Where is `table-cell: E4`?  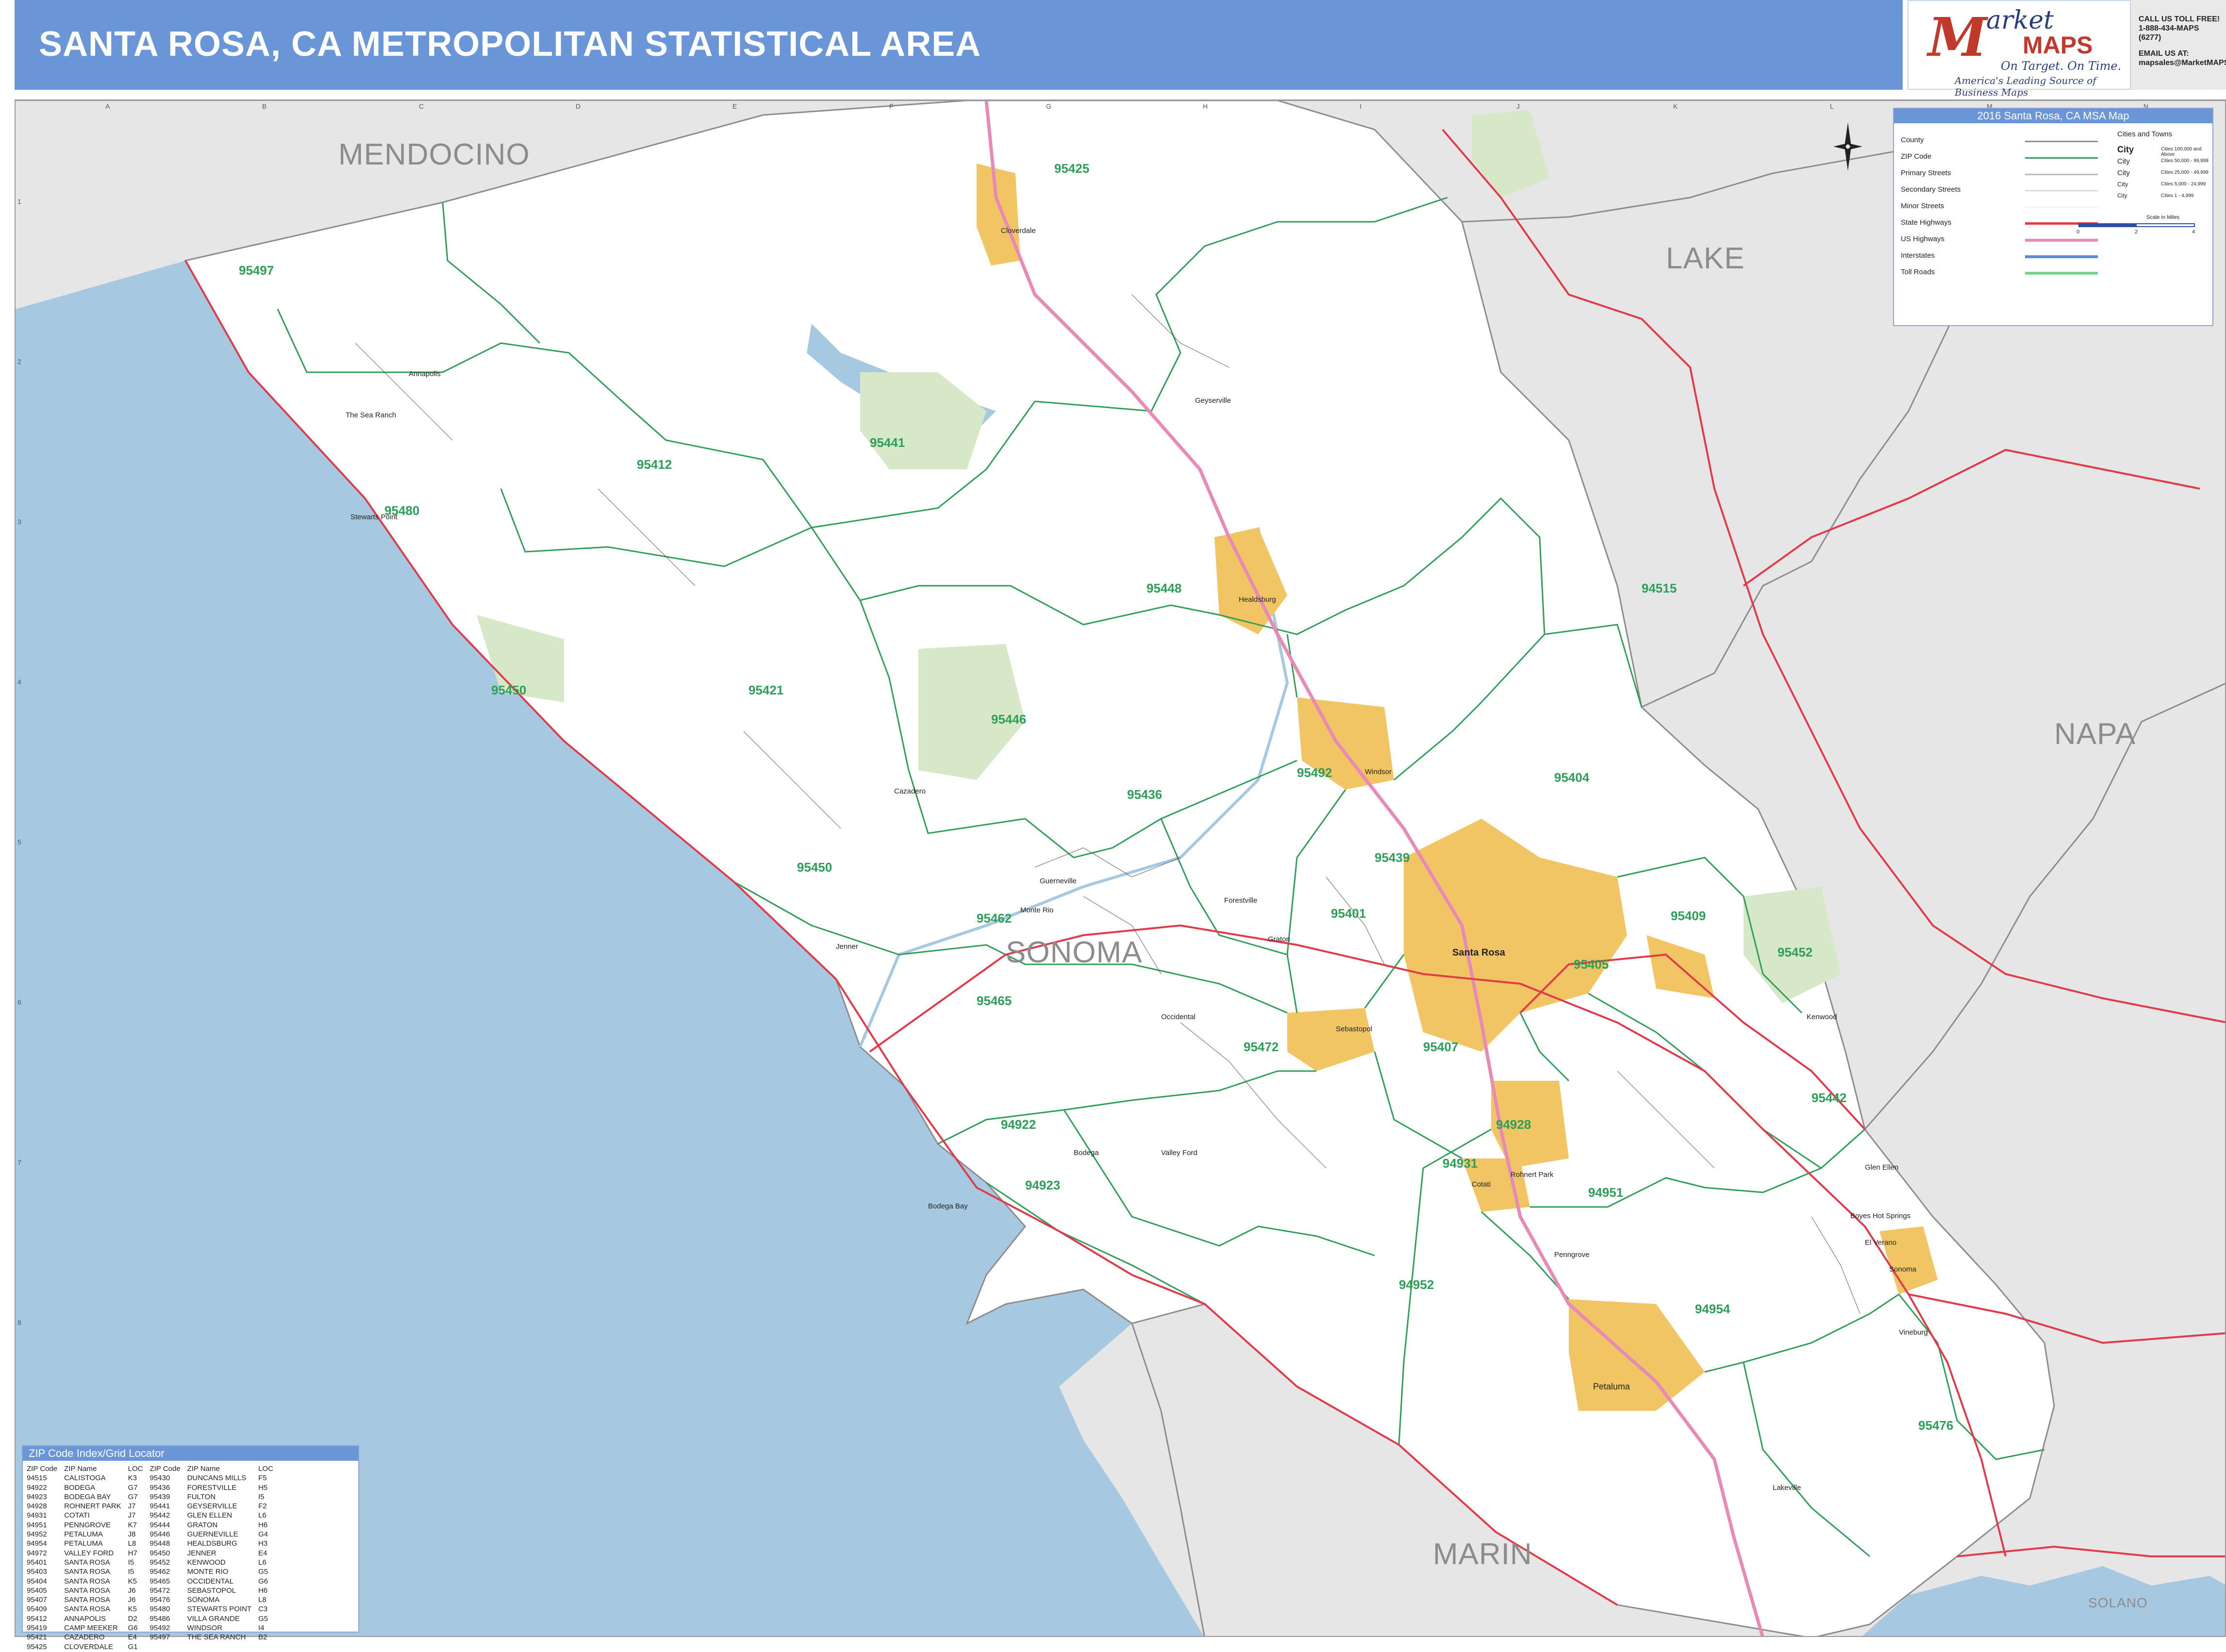 table-cell: E4 is located at coordinates (132, 1637).